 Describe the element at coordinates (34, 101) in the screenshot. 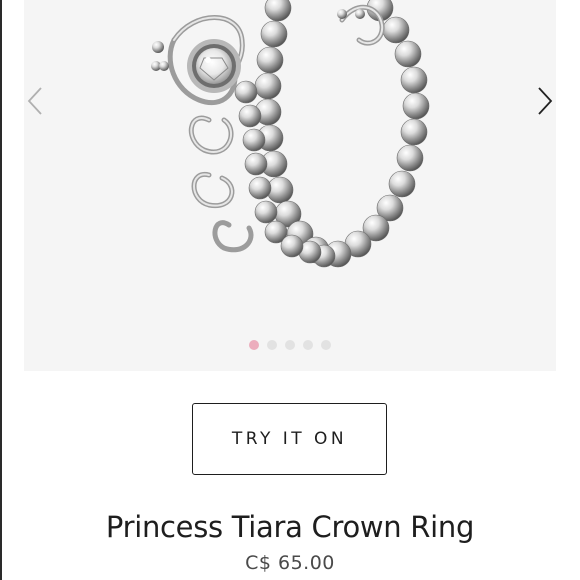

I see `chevron-left-icon` at that location.